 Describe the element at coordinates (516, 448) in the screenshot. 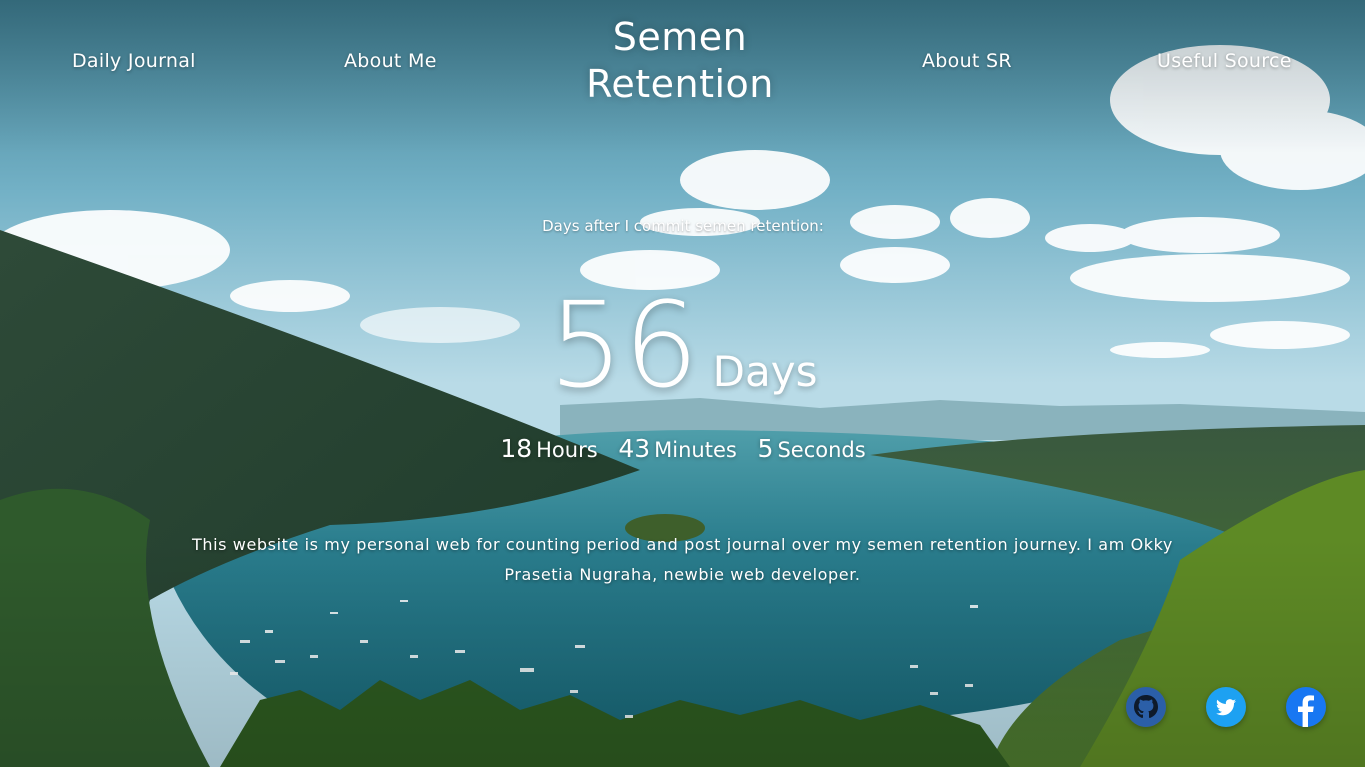

I see `hours-count: 18` at that location.